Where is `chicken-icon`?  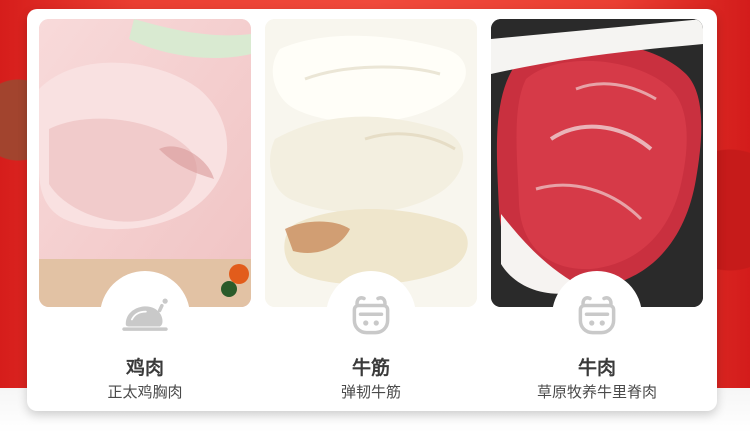 chicken-icon is located at coordinates (145, 314).